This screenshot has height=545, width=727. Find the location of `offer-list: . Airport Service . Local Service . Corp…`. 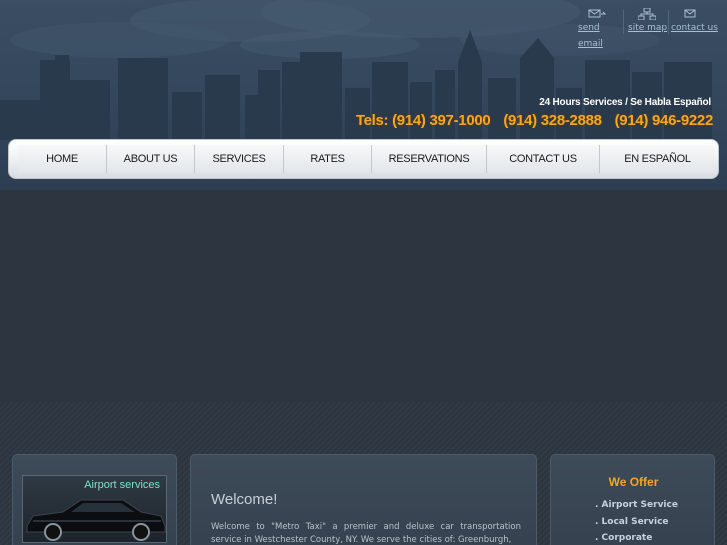

offer-list: . Airport Service . Local Service . Corp… is located at coordinates (636, 521).